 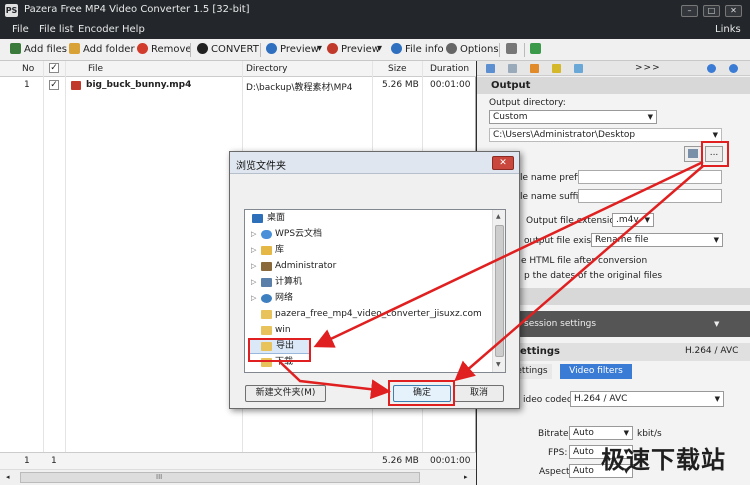 What do you see at coordinates (498, 364) in the screenshot?
I see `scroll-down-icon: ▼` at bounding box center [498, 364].